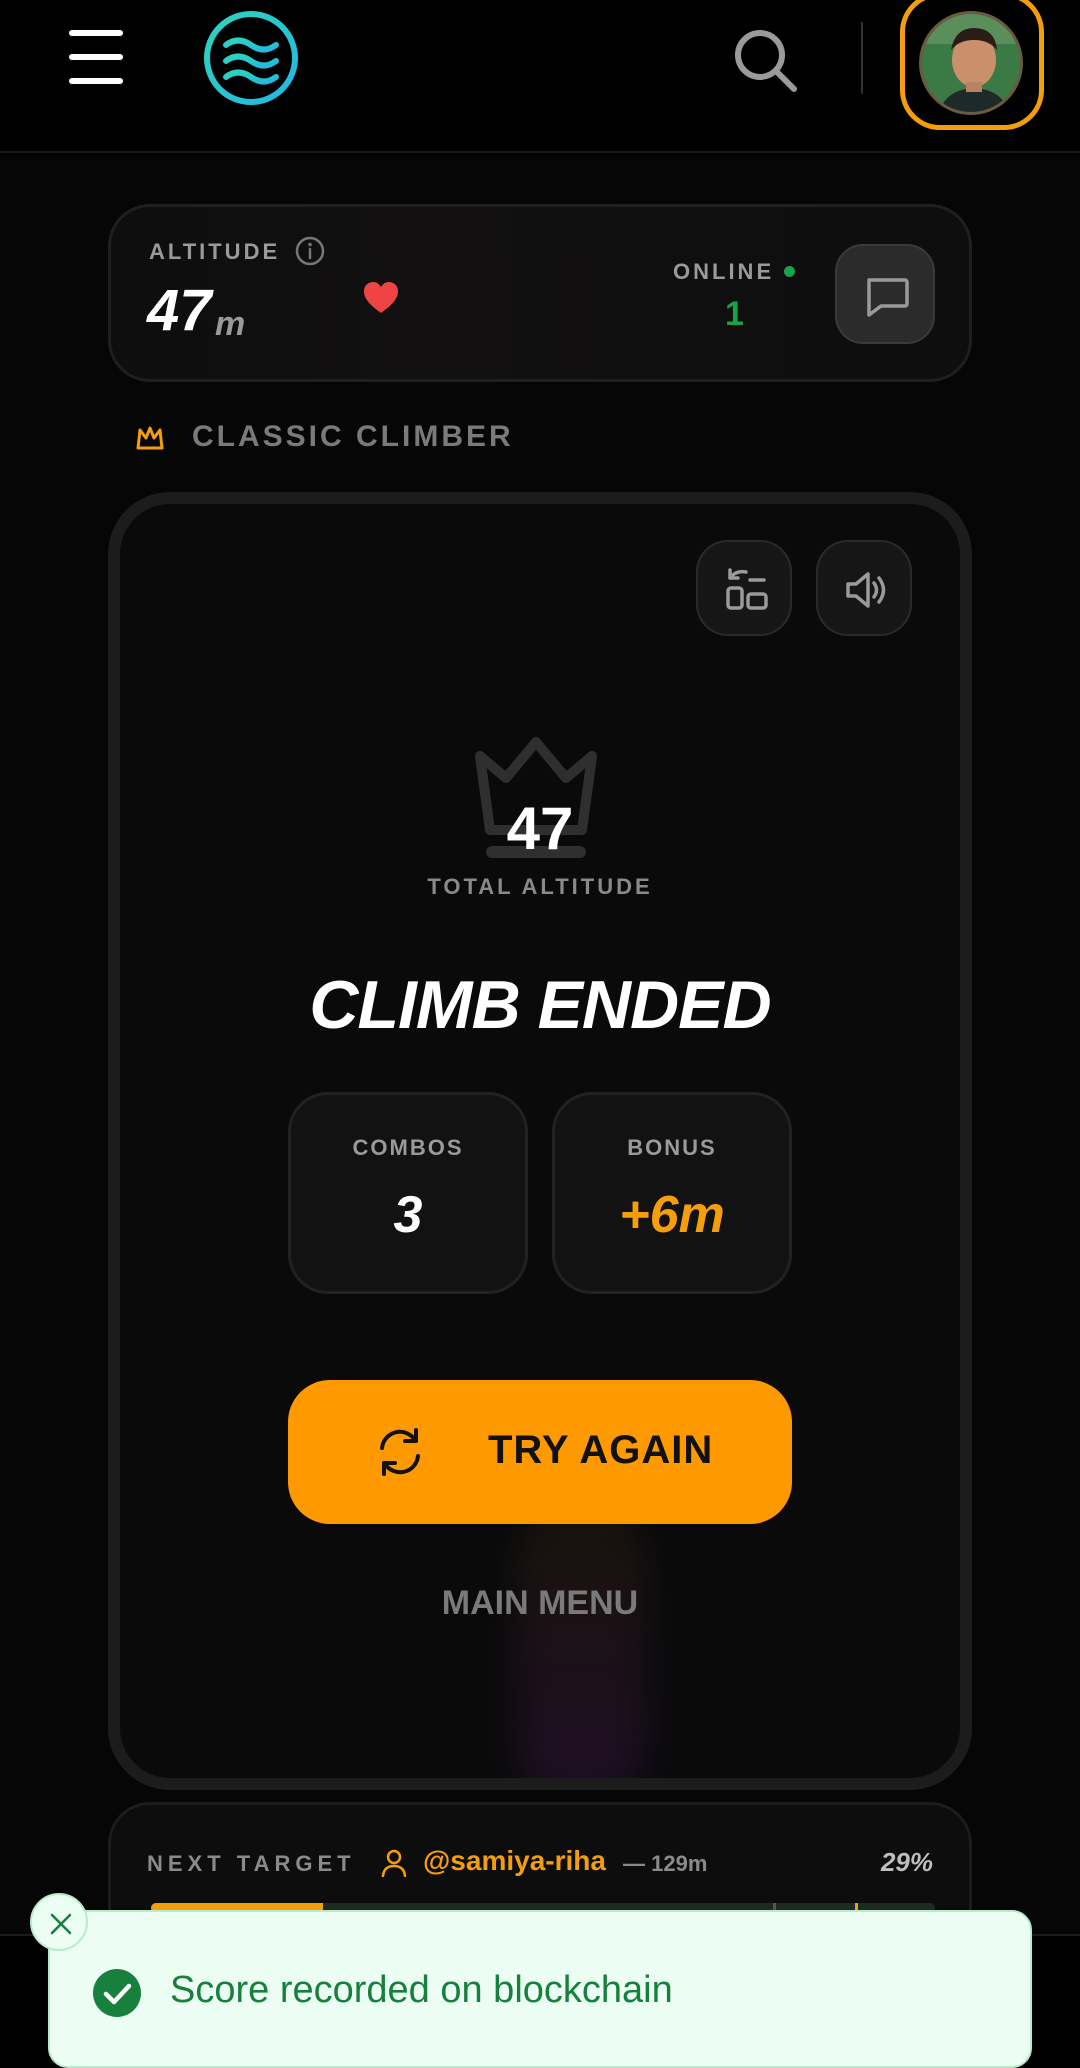 Image resolution: width=1080 pixels, height=2068 pixels. I want to click on toast-notification: Score recorded on blockchain, so click(540, 1989).